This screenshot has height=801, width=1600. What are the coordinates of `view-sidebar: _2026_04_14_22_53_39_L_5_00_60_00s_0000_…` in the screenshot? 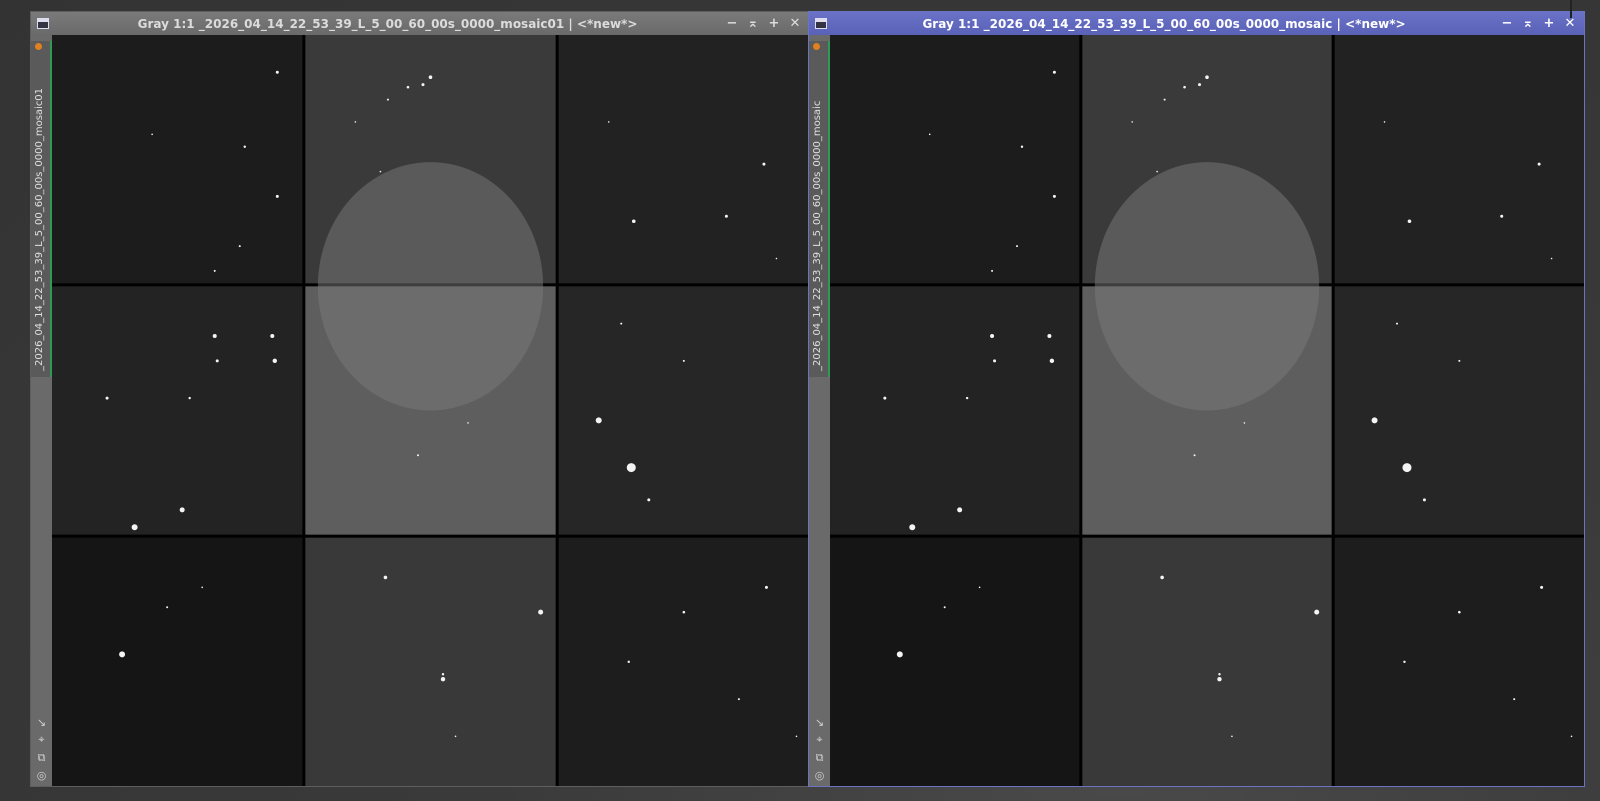 It's located at (819, 410).